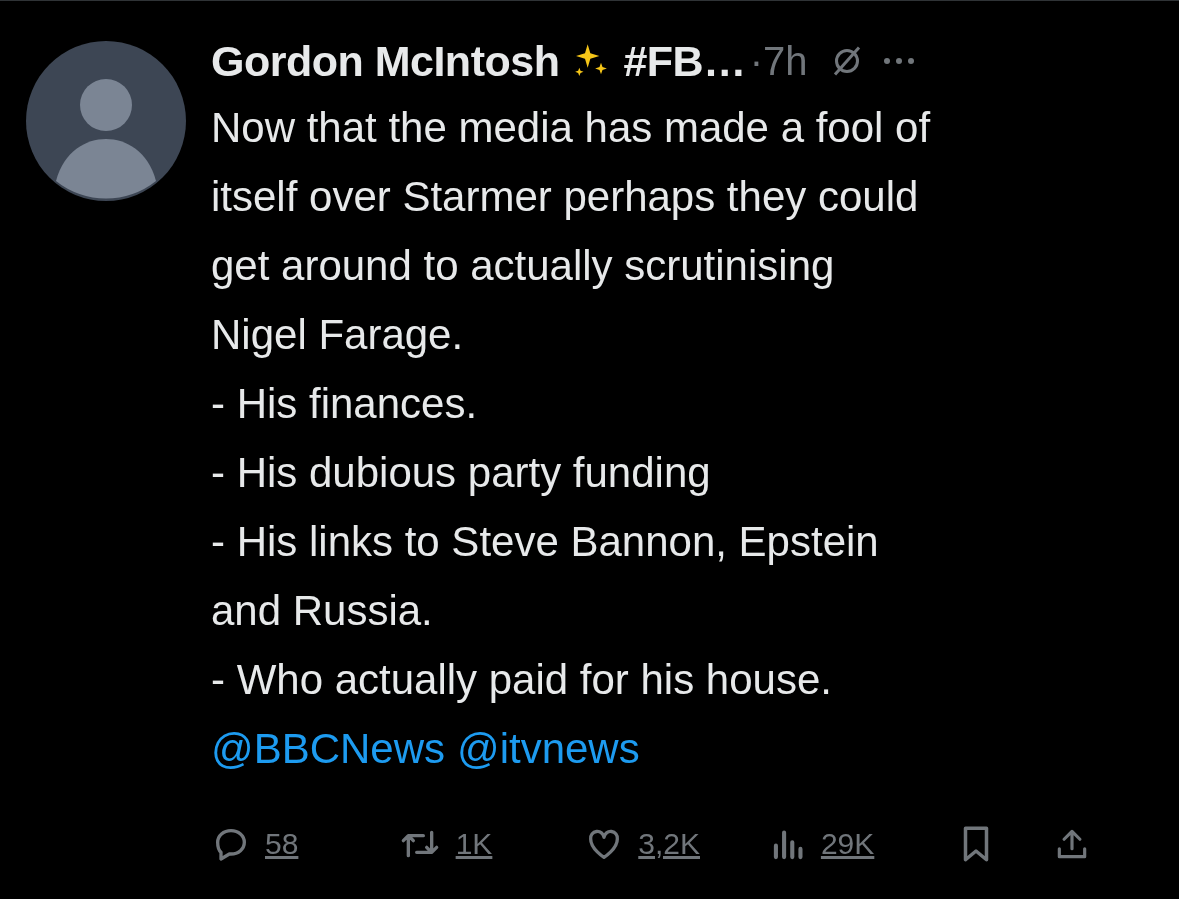 The image size is (1179, 899). Describe the element at coordinates (345, 404) in the screenshot. I see `post-text-line: - His finances.` at that location.